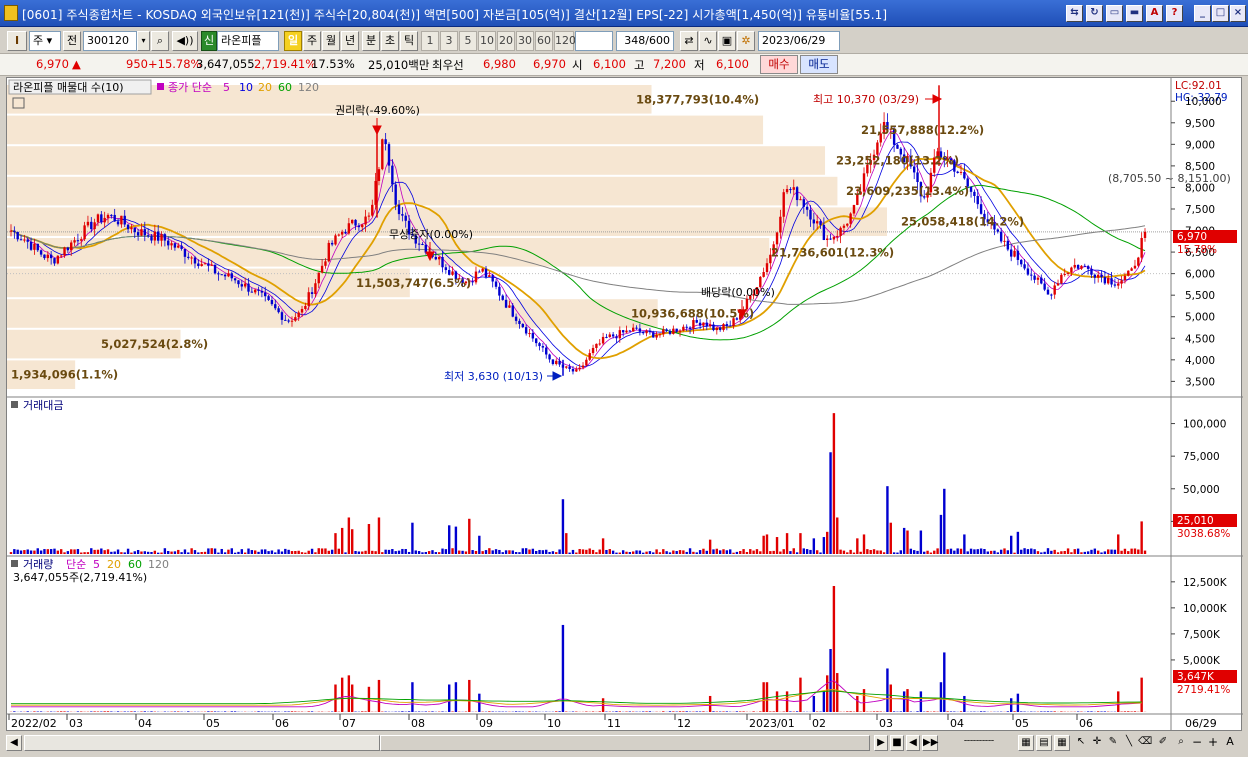 The image size is (1248, 757). What do you see at coordinates (1062, 743) in the screenshot?
I see `grid-view-2-icon: ▦` at bounding box center [1062, 743].